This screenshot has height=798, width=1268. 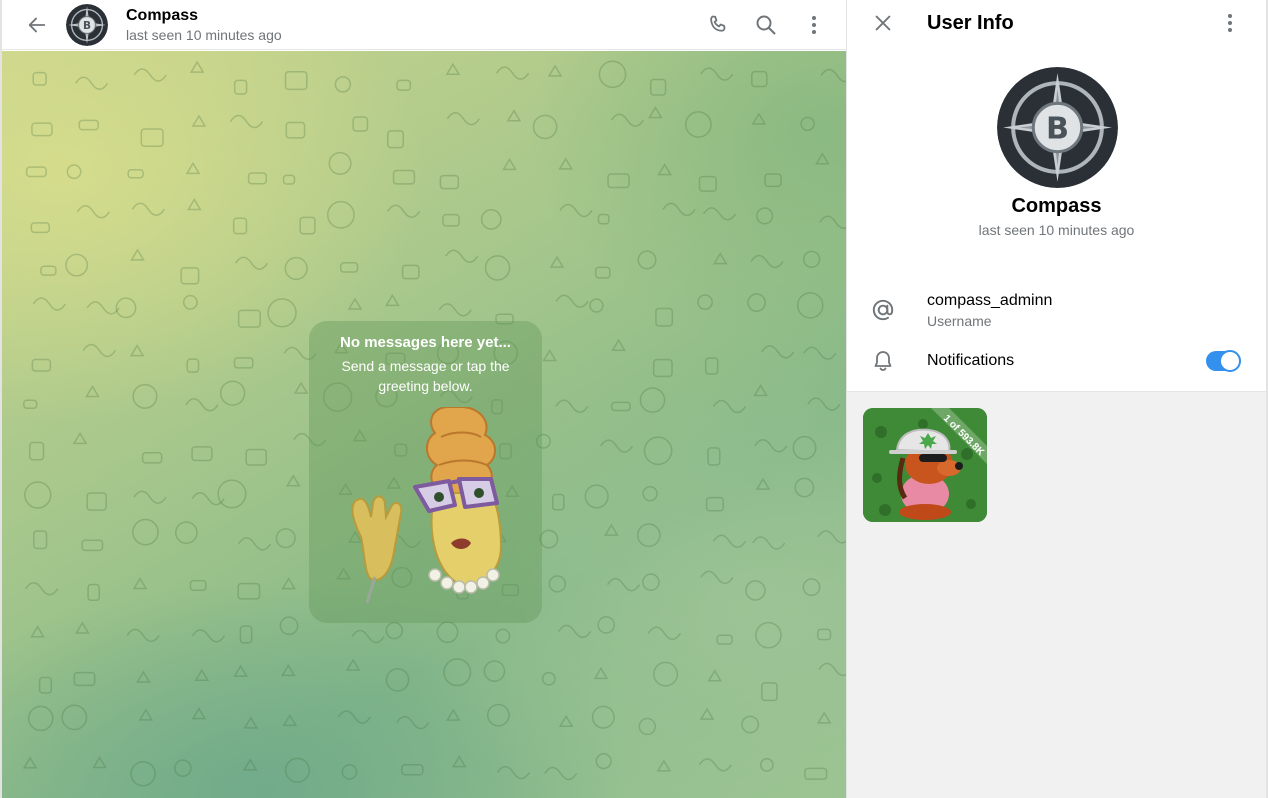 What do you see at coordinates (1223, 361) in the screenshot?
I see `notifications-toggle` at bounding box center [1223, 361].